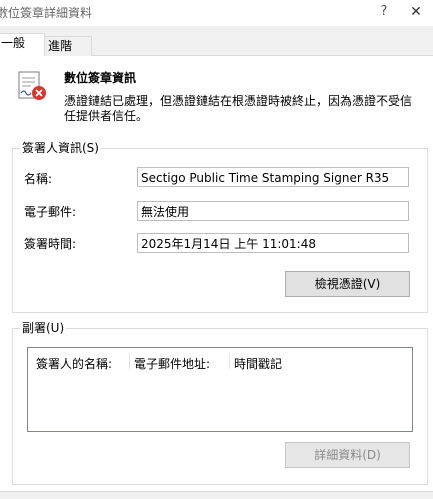 This screenshot has width=433, height=499. Describe the element at coordinates (416, 12) in the screenshot. I see `close-button: ✕` at that location.